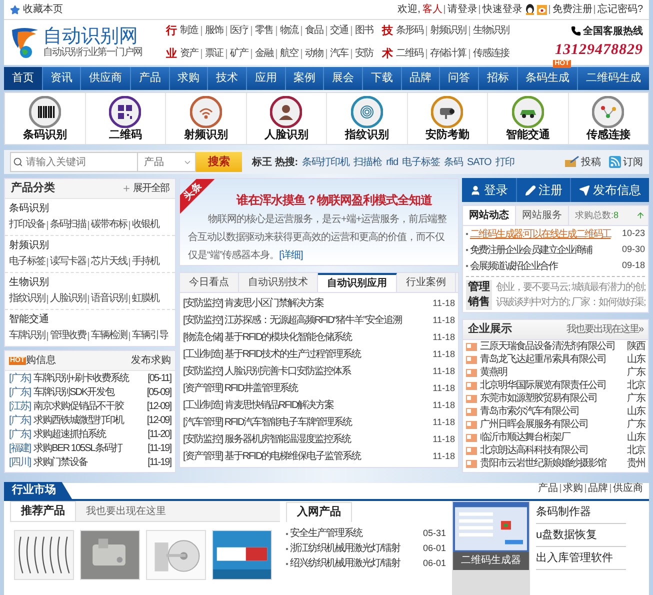 Image resolution: width=653 pixels, height=595 pixels. Describe the element at coordinates (357, 282) in the screenshot. I see `tab: 自动识别应用` at that location.